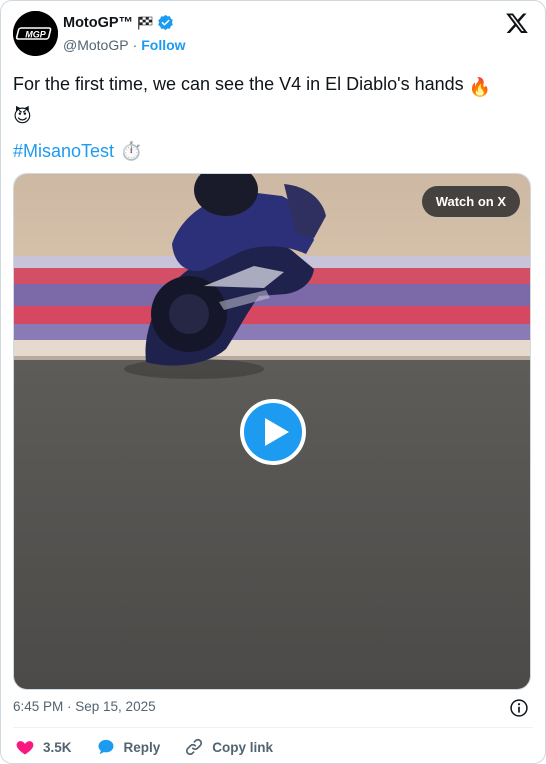  I want to click on like-count: 3.5K, so click(57, 747).